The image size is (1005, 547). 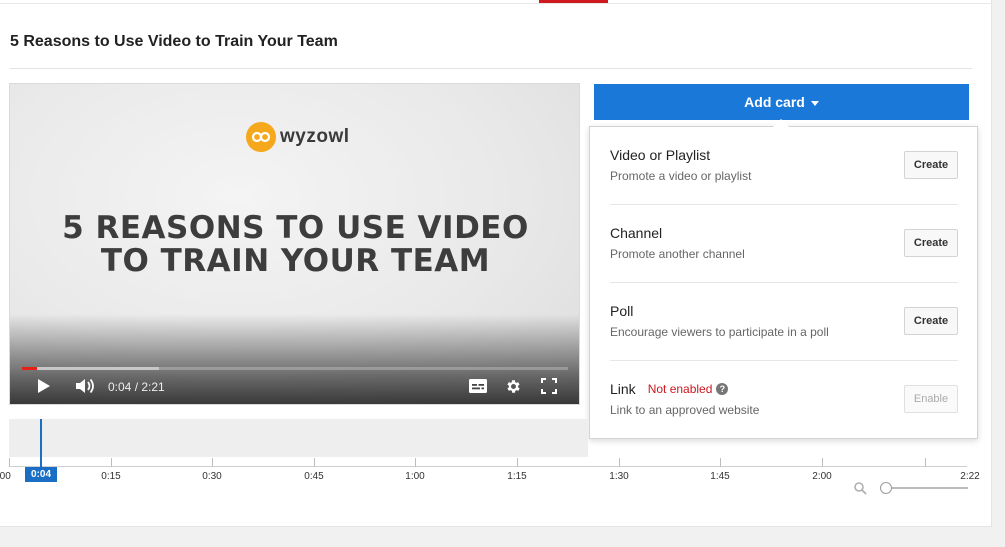 What do you see at coordinates (928, 488) in the screenshot?
I see `zoom-slider-track` at bounding box center [928, 488].